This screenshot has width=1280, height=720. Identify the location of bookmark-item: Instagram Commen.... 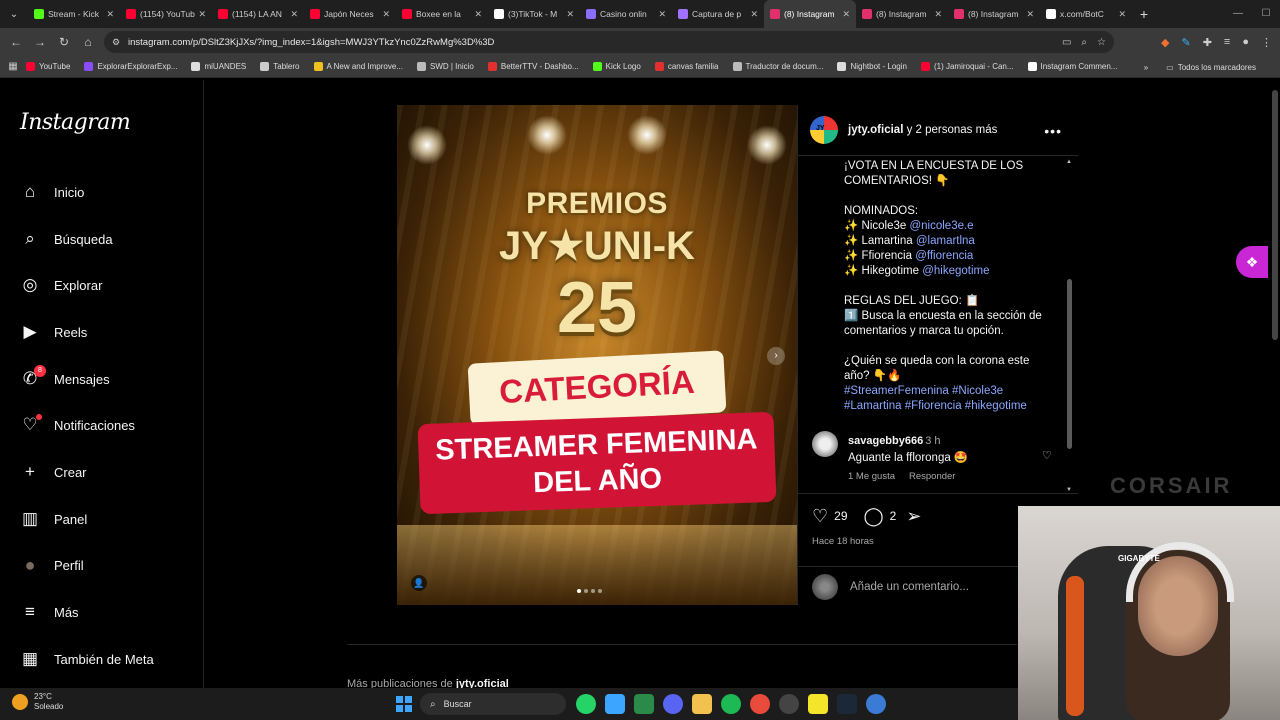
(1072, 66).